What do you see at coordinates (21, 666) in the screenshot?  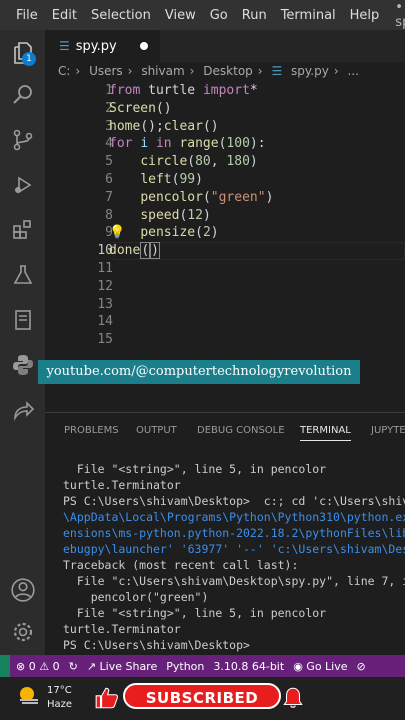 I see `error-icon: ⊗` at bounding box center [21, 666].